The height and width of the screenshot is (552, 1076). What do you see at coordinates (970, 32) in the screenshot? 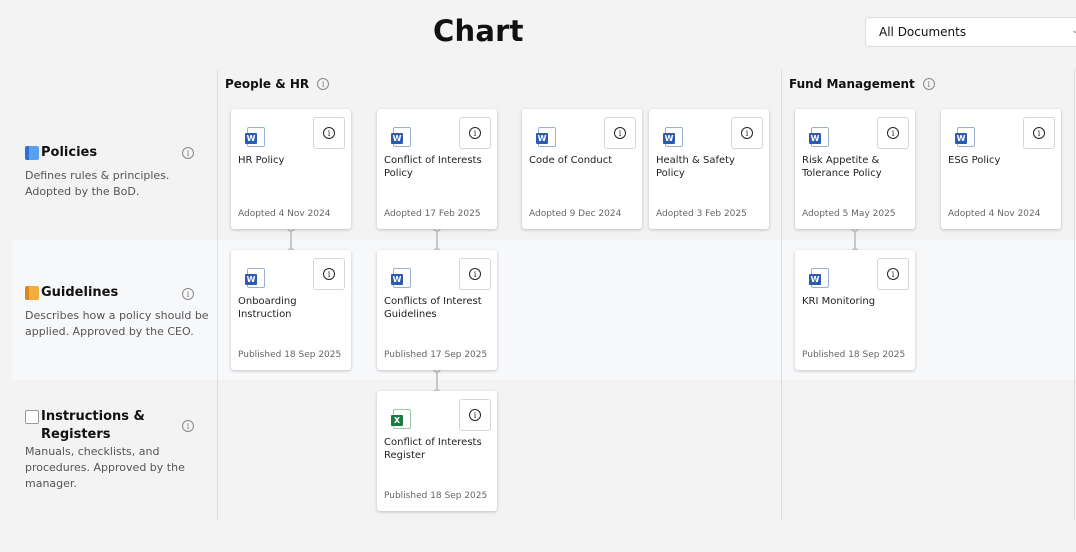
I see `document-filter-select: All Documents ⌄` at bounding box center [970, 32].